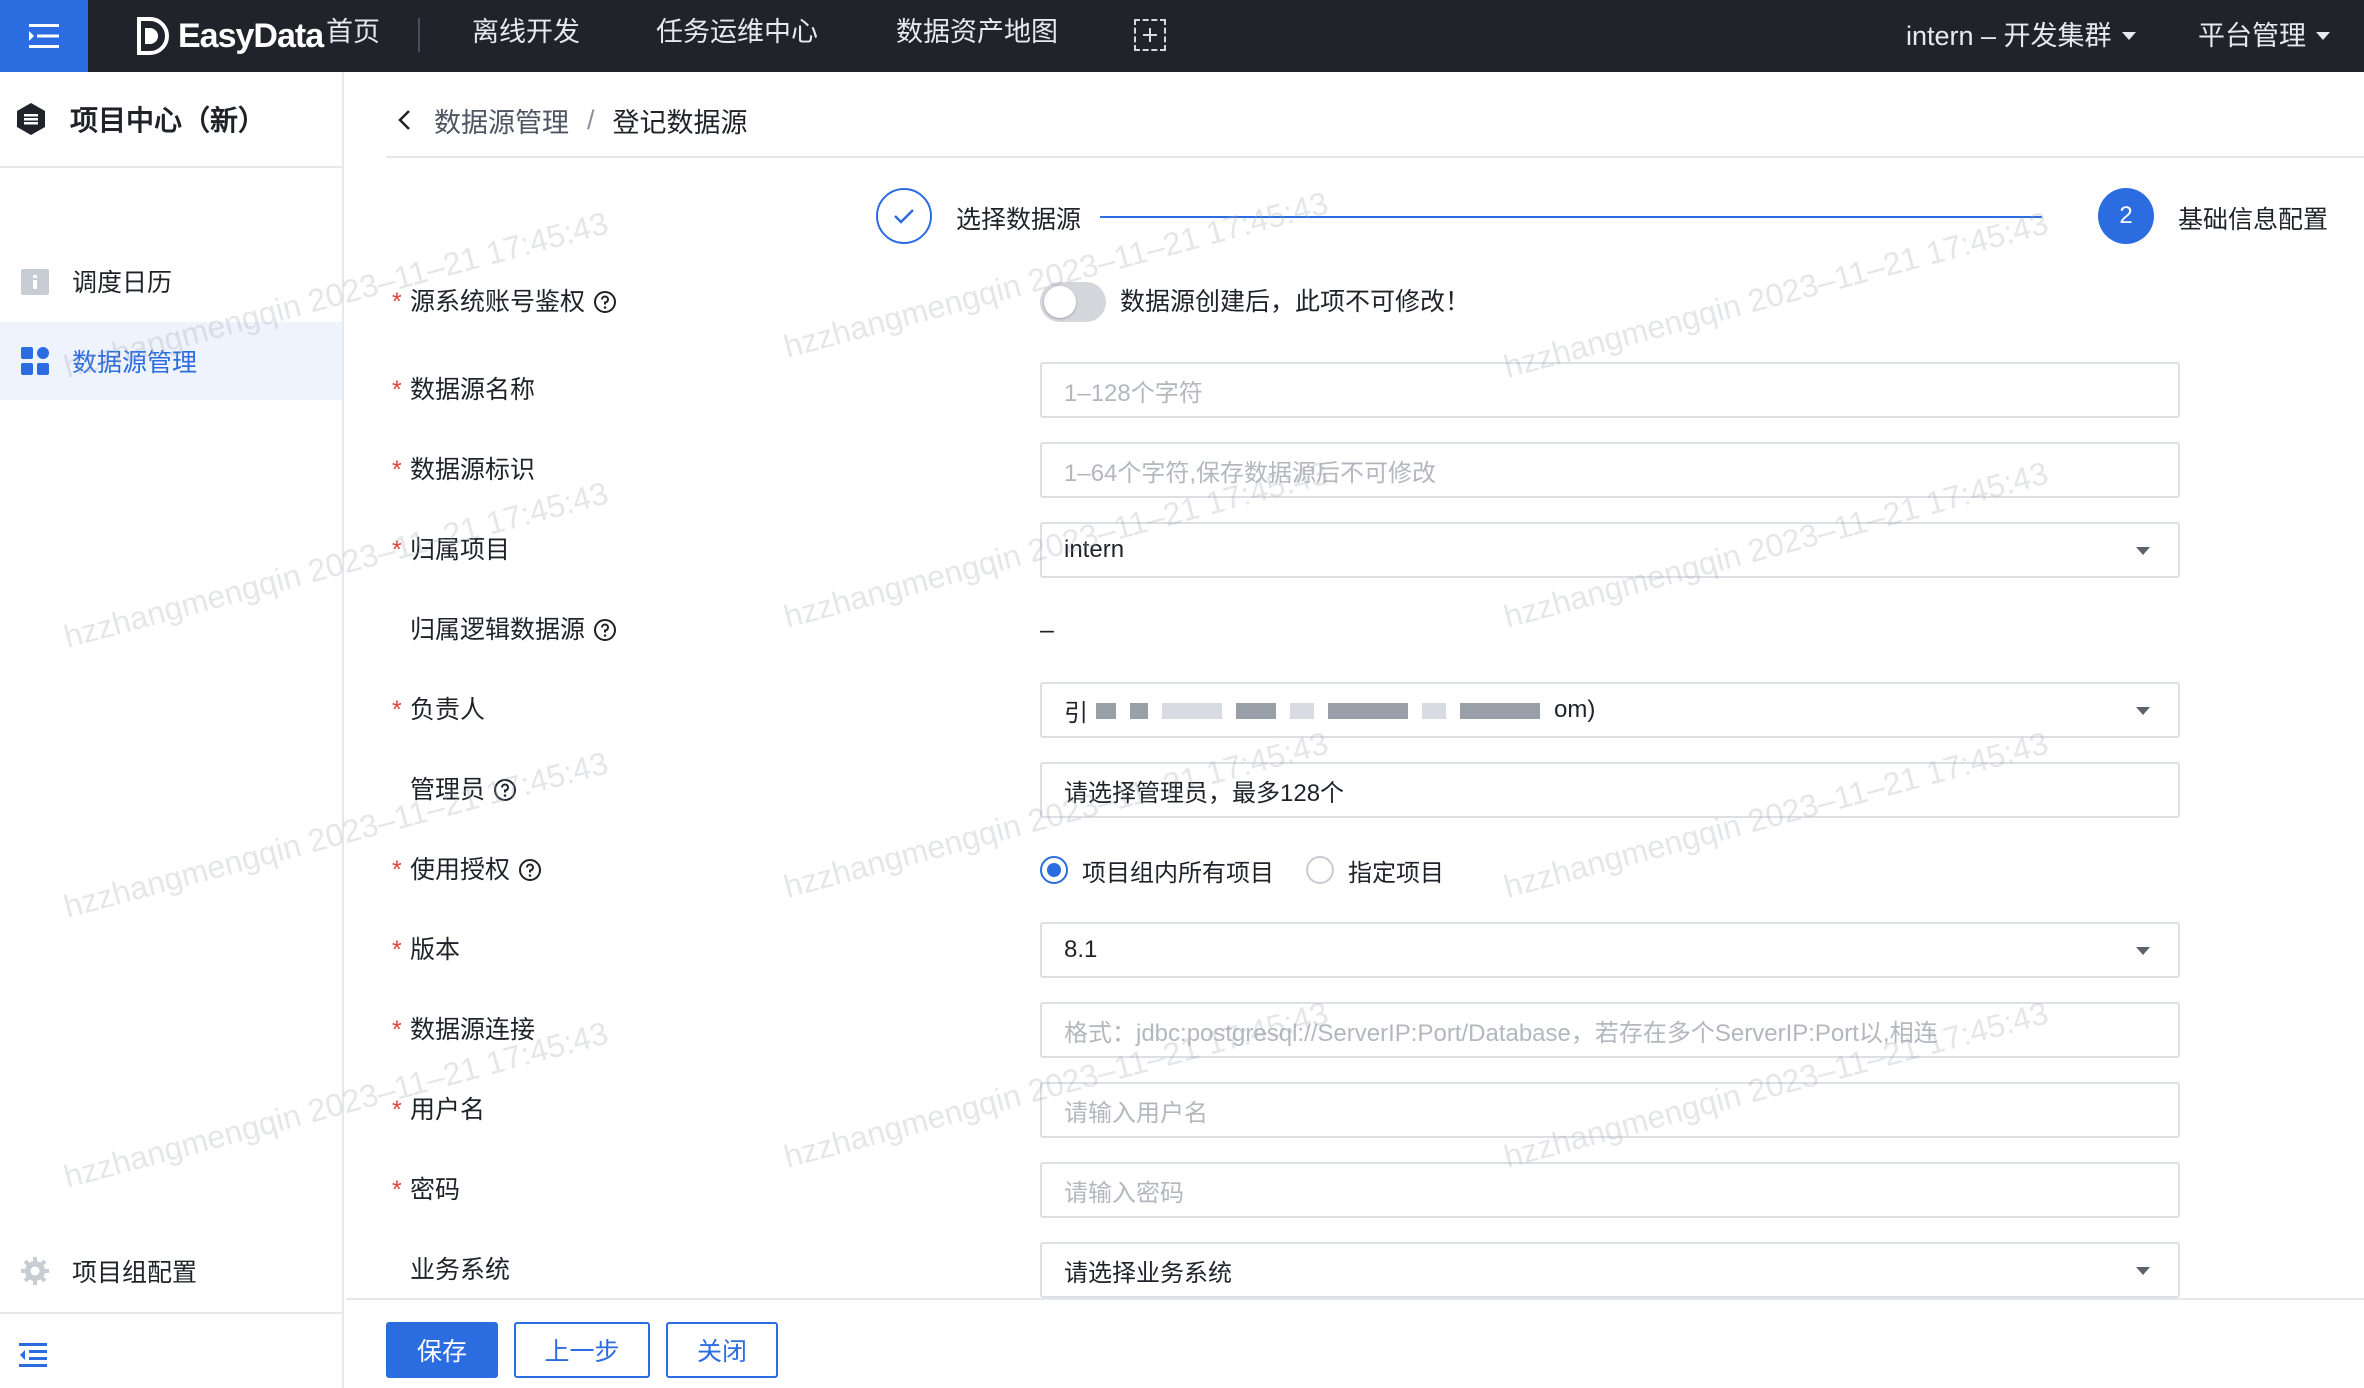 Image resolution: width=2364 pixels, height=1388 pixels. Describe the element at coordinates (122, 283) in the screenshot. I see `sidebar-item-label: 调度日历` at that location.